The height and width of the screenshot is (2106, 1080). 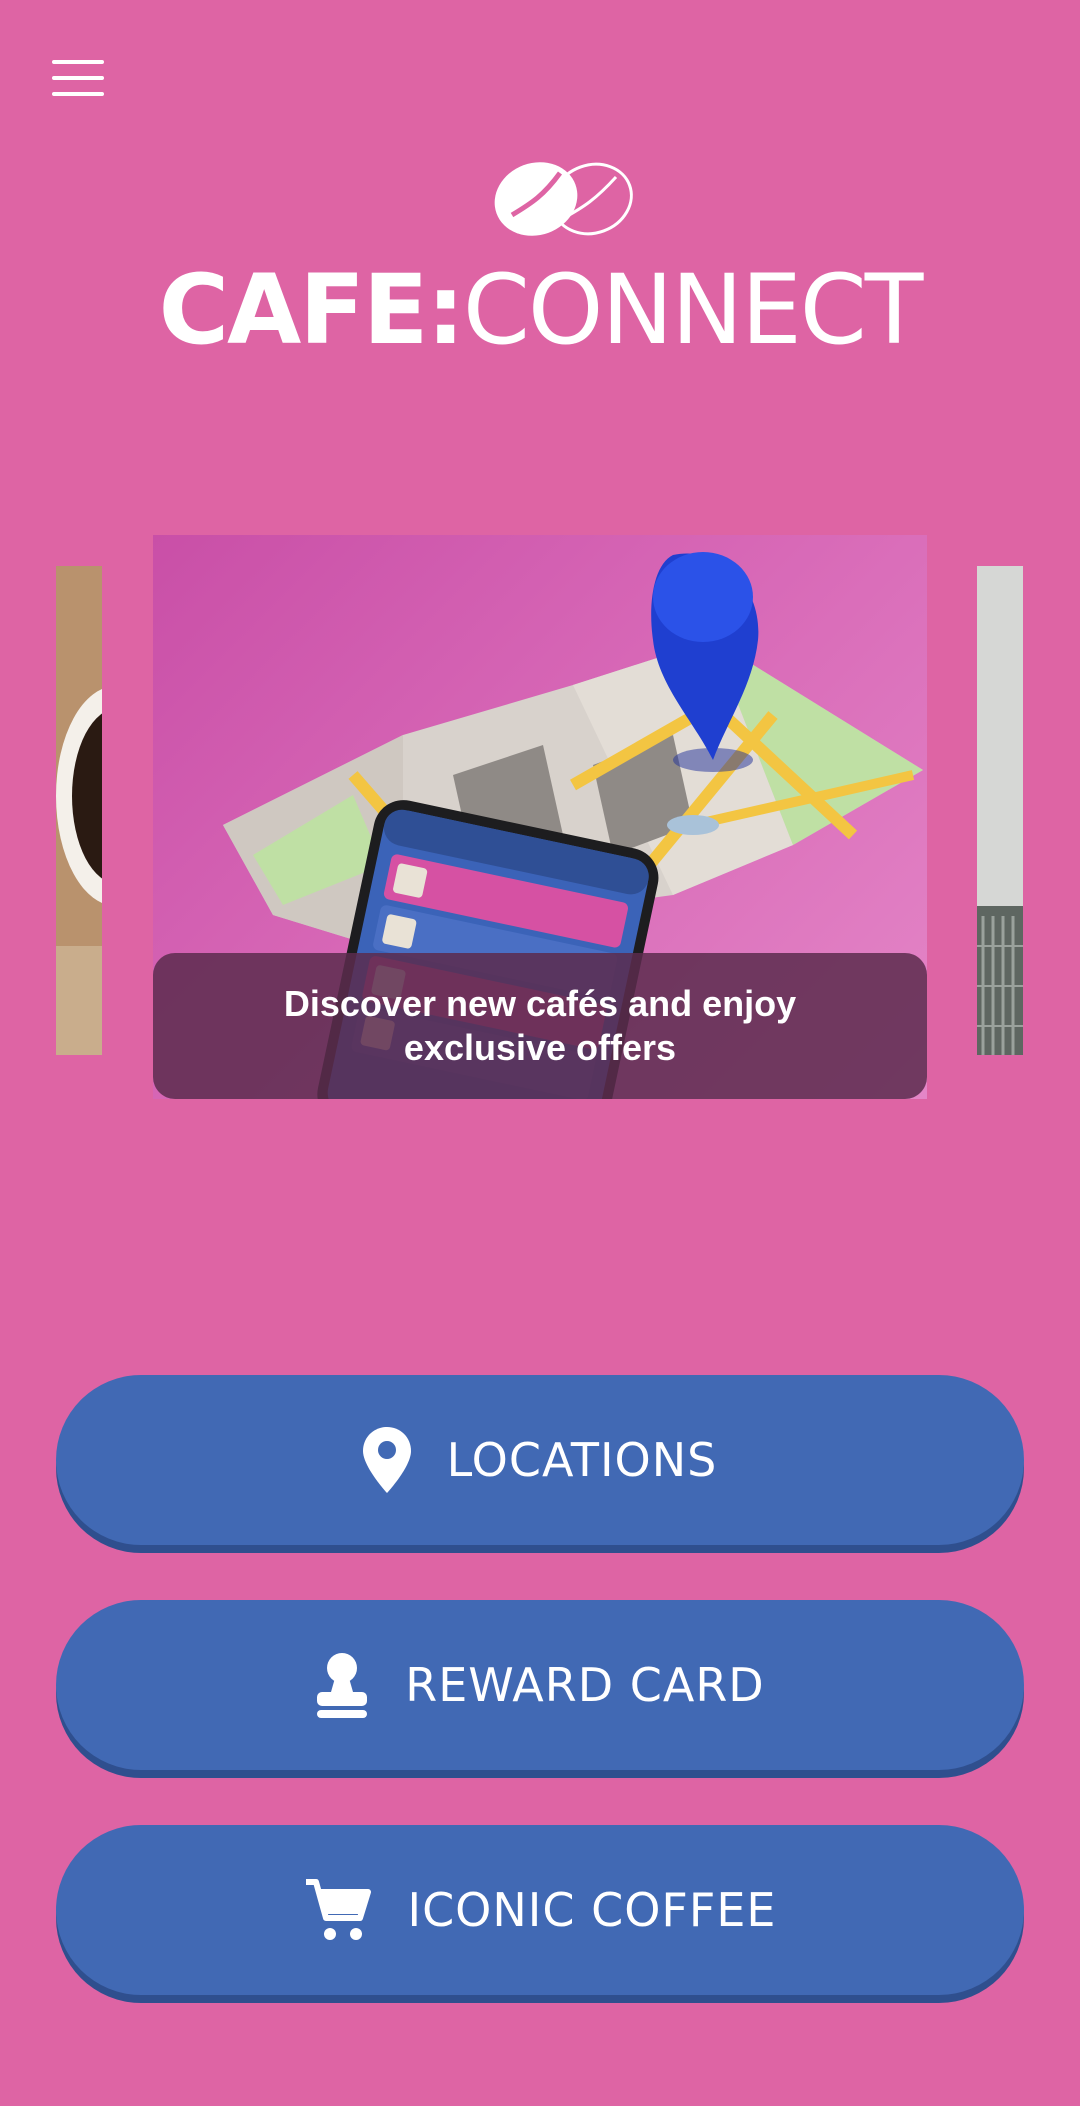 I want to click on carousel-next-card, so click(x=1000, y=810).